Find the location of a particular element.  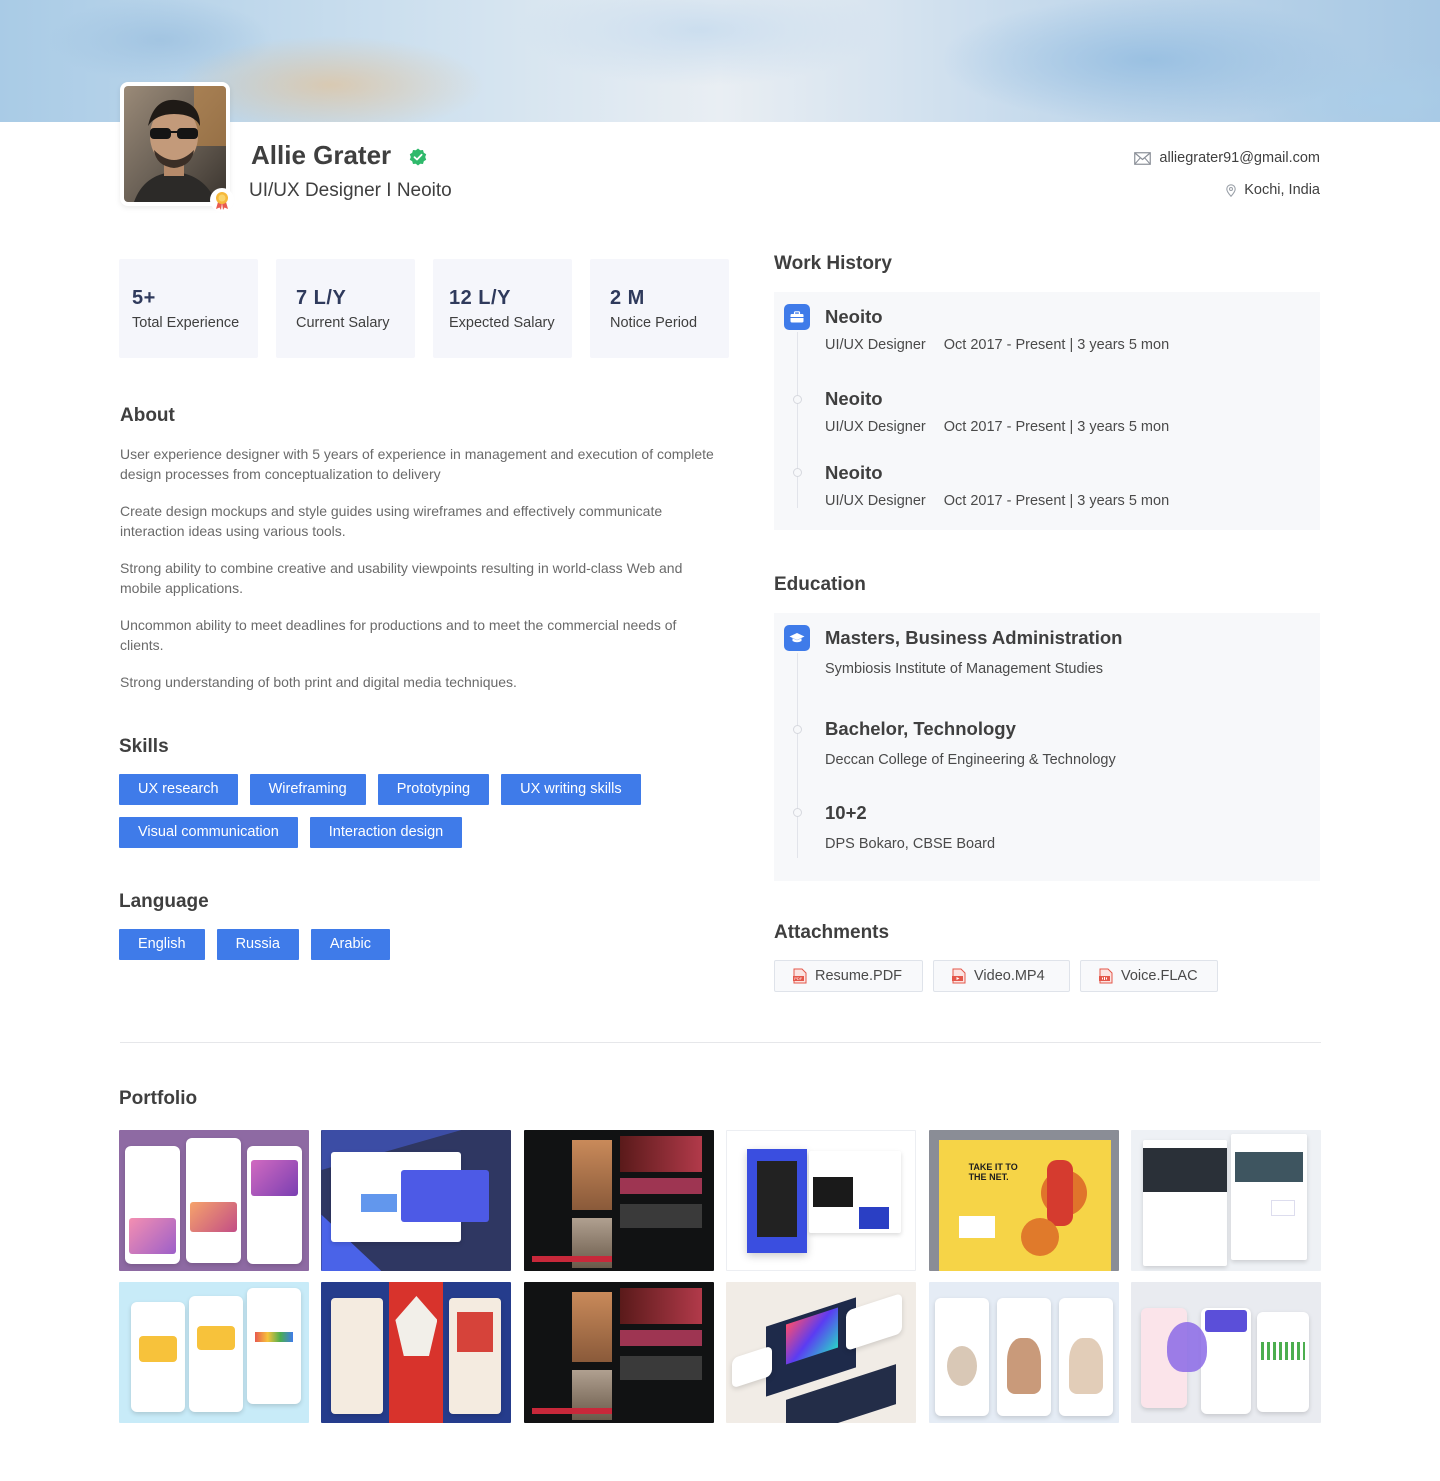

skill-tag: UX research is located at coordinates (178, 789).